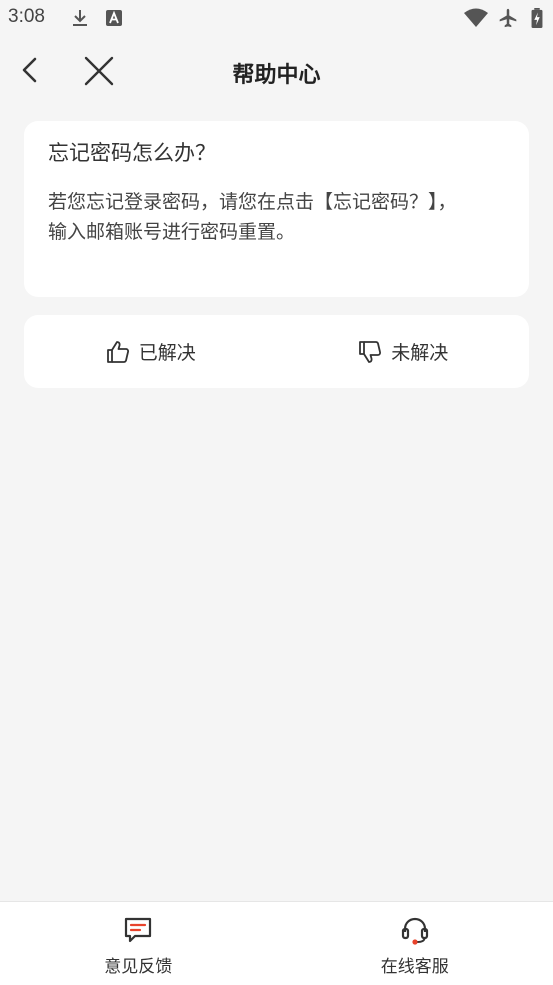  I want to click on unresolved-label: 未解决, so click(419, 351).